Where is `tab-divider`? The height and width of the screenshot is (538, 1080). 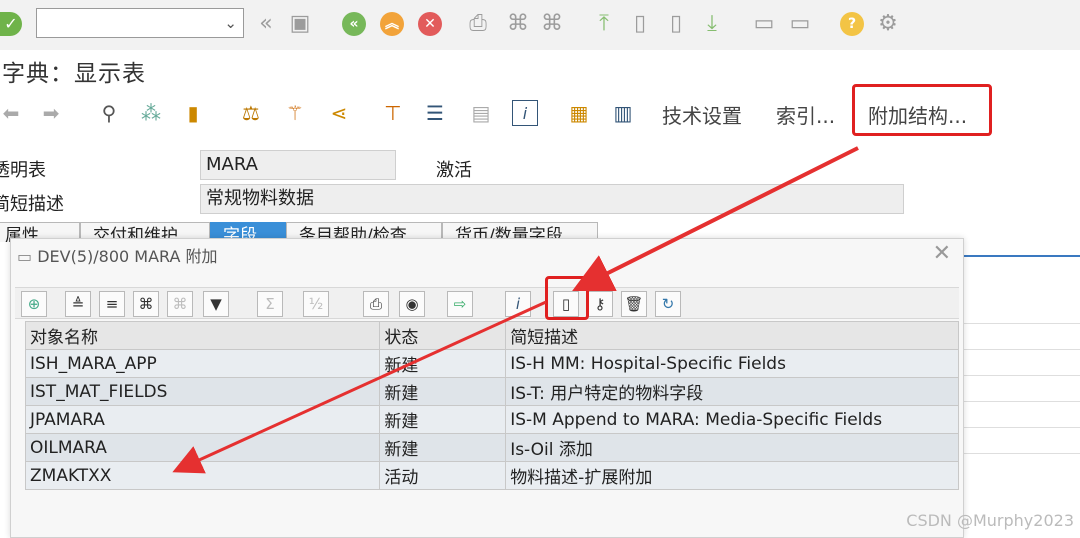 tab-divider is located at coordinates (1020, 256).